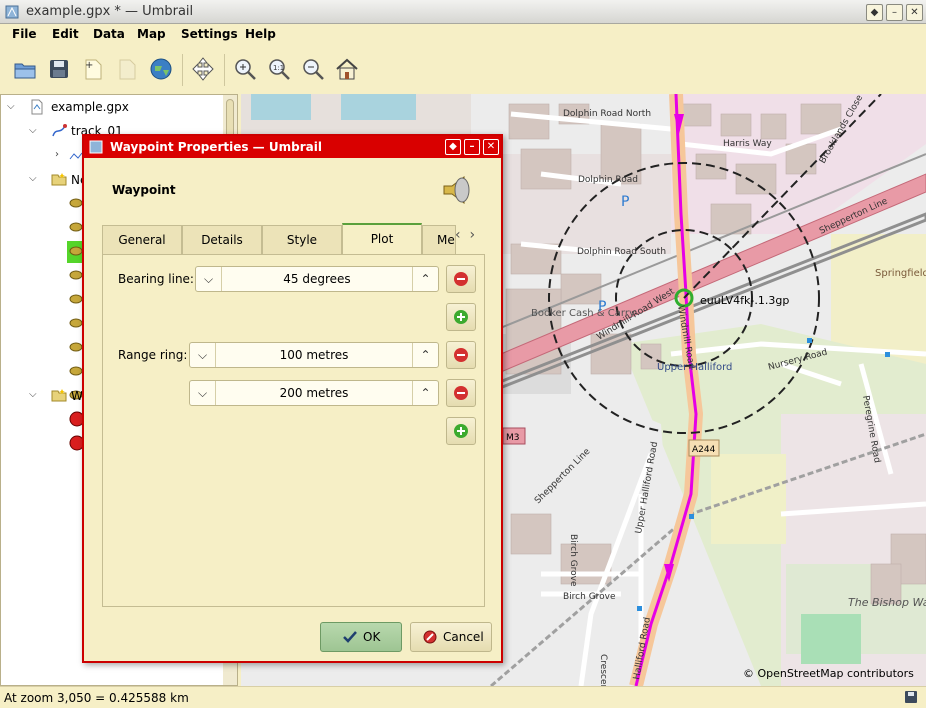 This screenshot has height=708, width=926. Describe the element at coordinates (430, 637) in the screenshot. I see `cancel-icon` at that location.